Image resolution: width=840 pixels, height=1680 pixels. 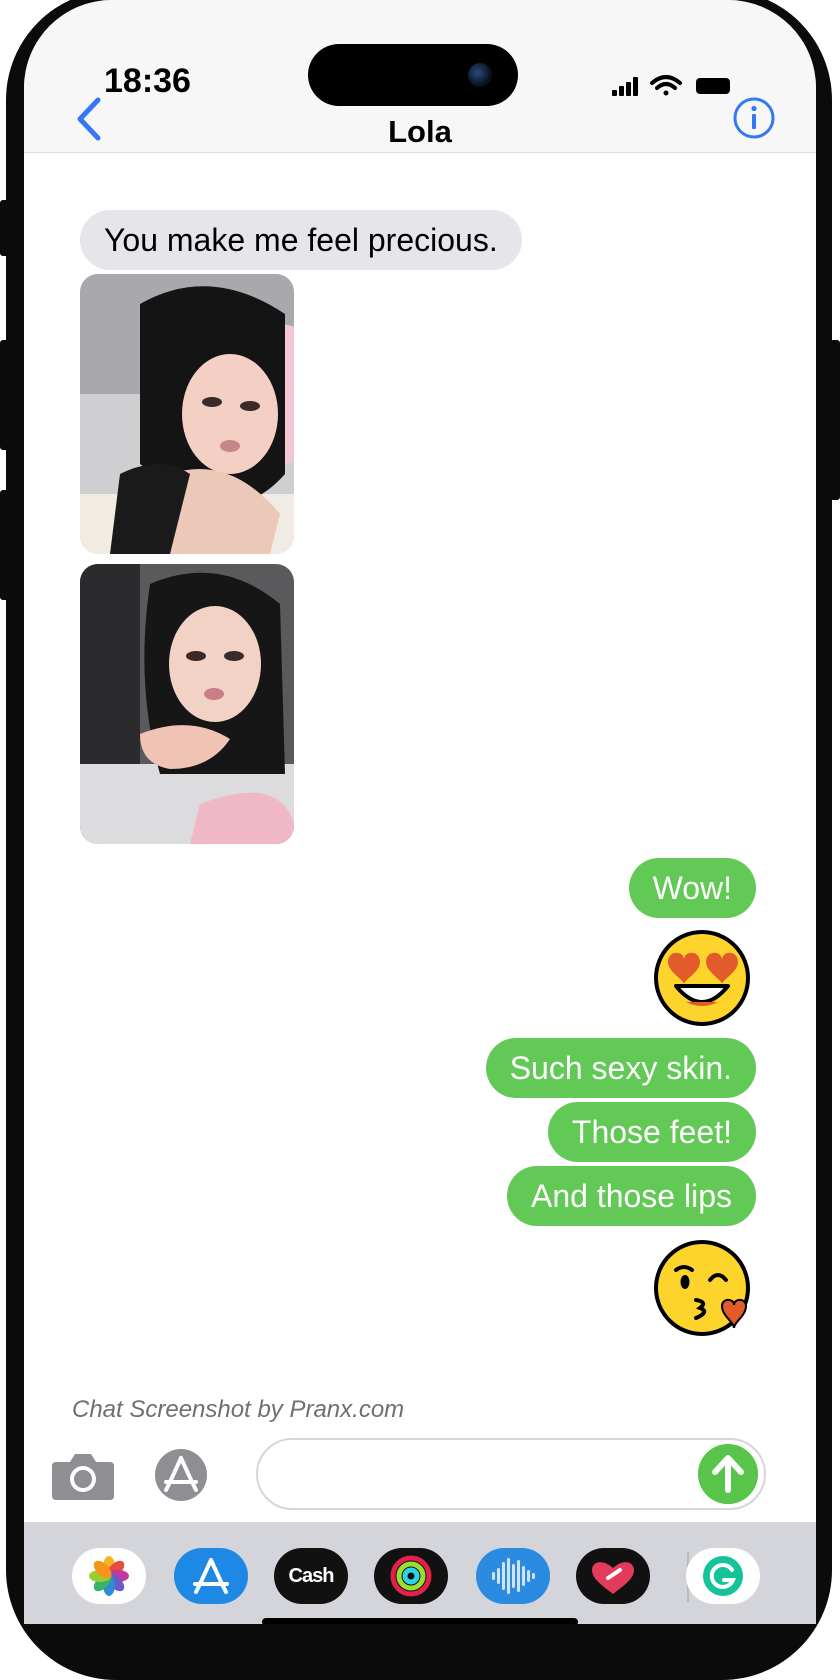 I want to click on grammarly-app-icon, so click(x=723, y=1576).